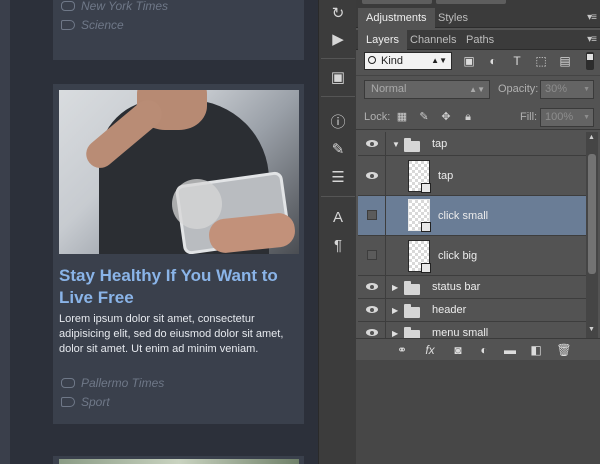 Image resolution: width=600 pixels, height=464 pixels. Describe the element at coordinates (472, 144) in the screenshot. I see `layer-row: ▼ tap` at that location.